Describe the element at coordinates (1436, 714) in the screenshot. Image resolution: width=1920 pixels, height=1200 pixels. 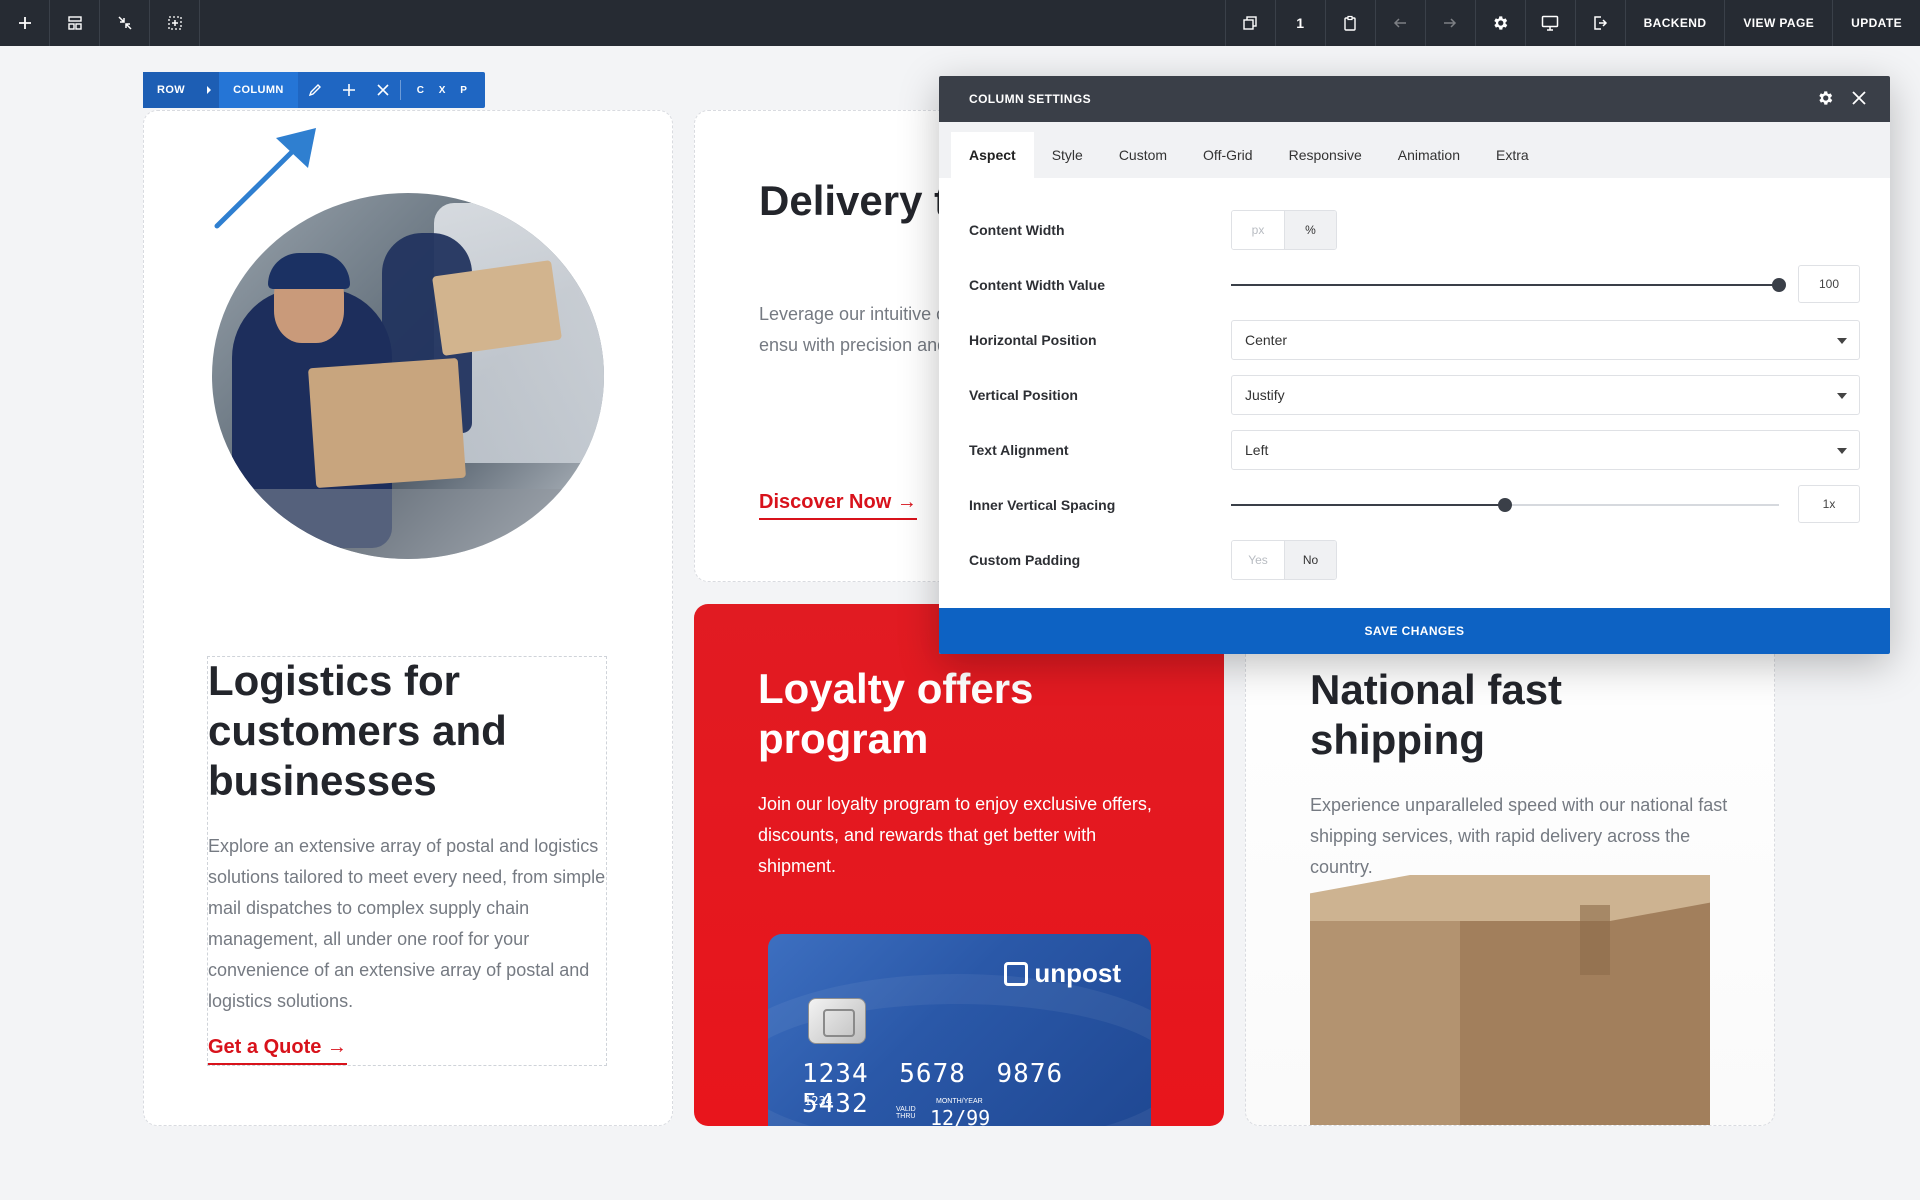
I see `national-heading: National fast shipping` at that location.